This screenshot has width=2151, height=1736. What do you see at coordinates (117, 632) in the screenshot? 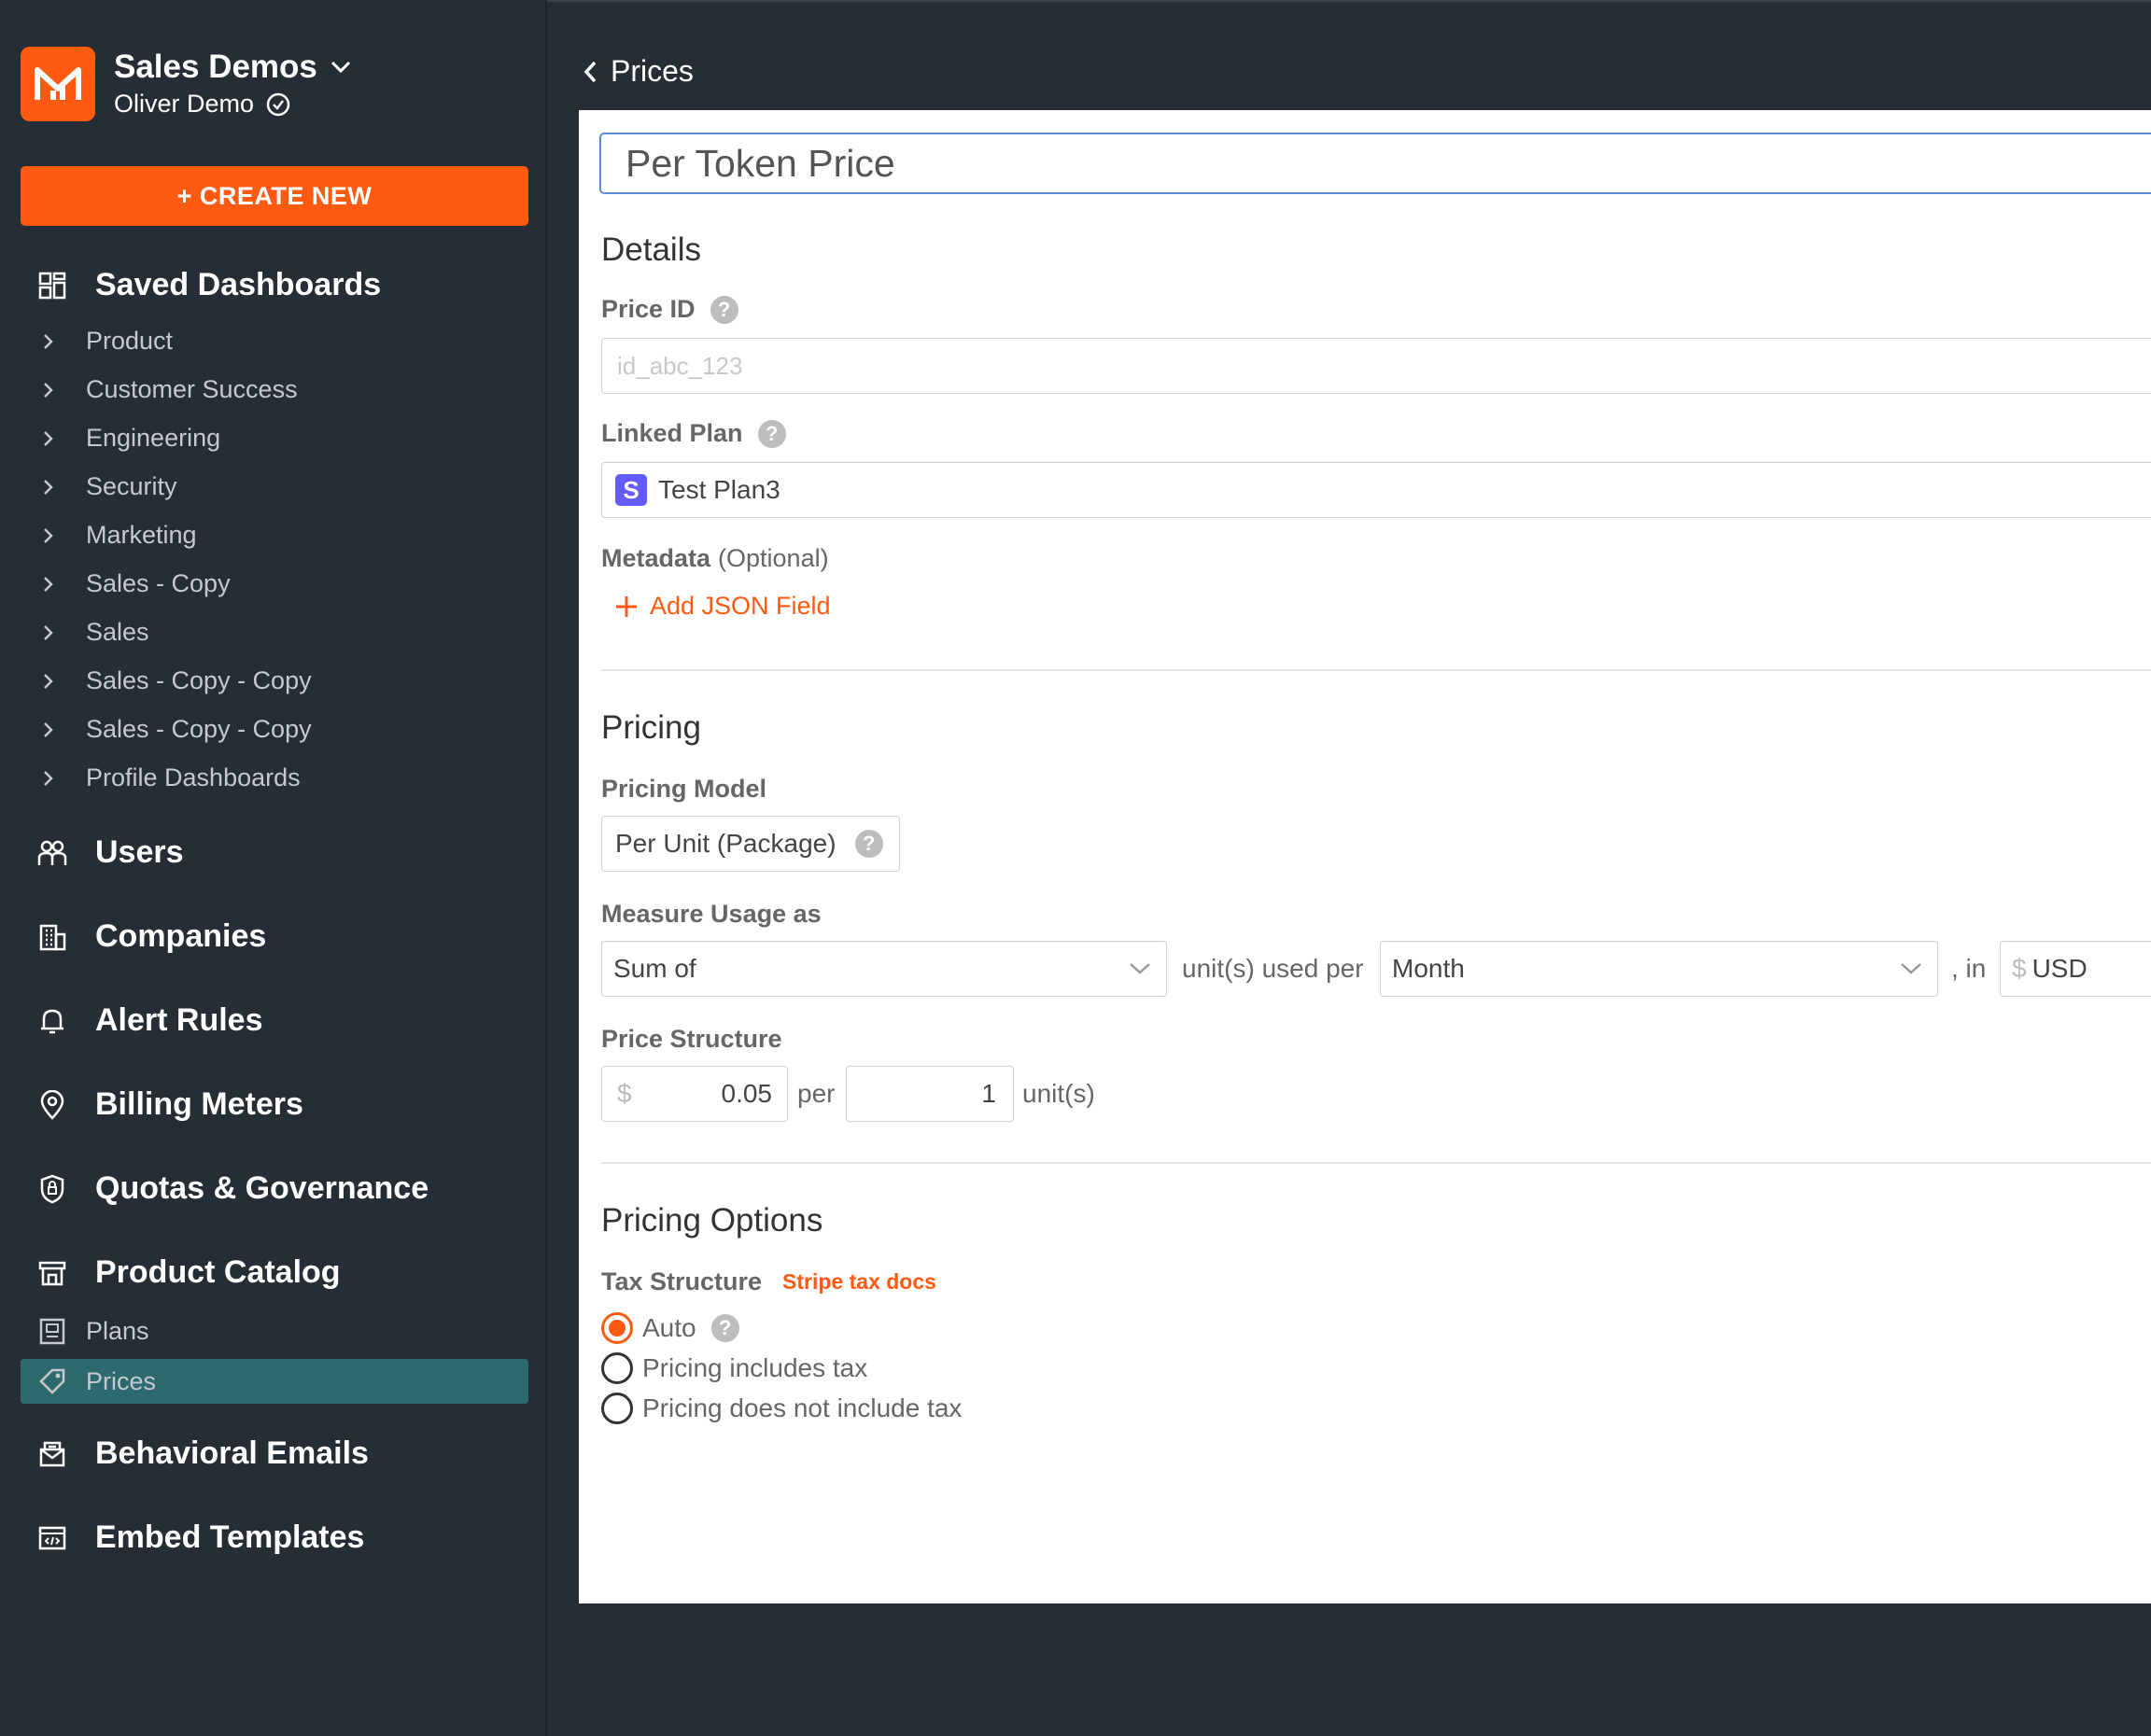
I see `dashboard-item-label: Sales` at bounding box center [117, 632].